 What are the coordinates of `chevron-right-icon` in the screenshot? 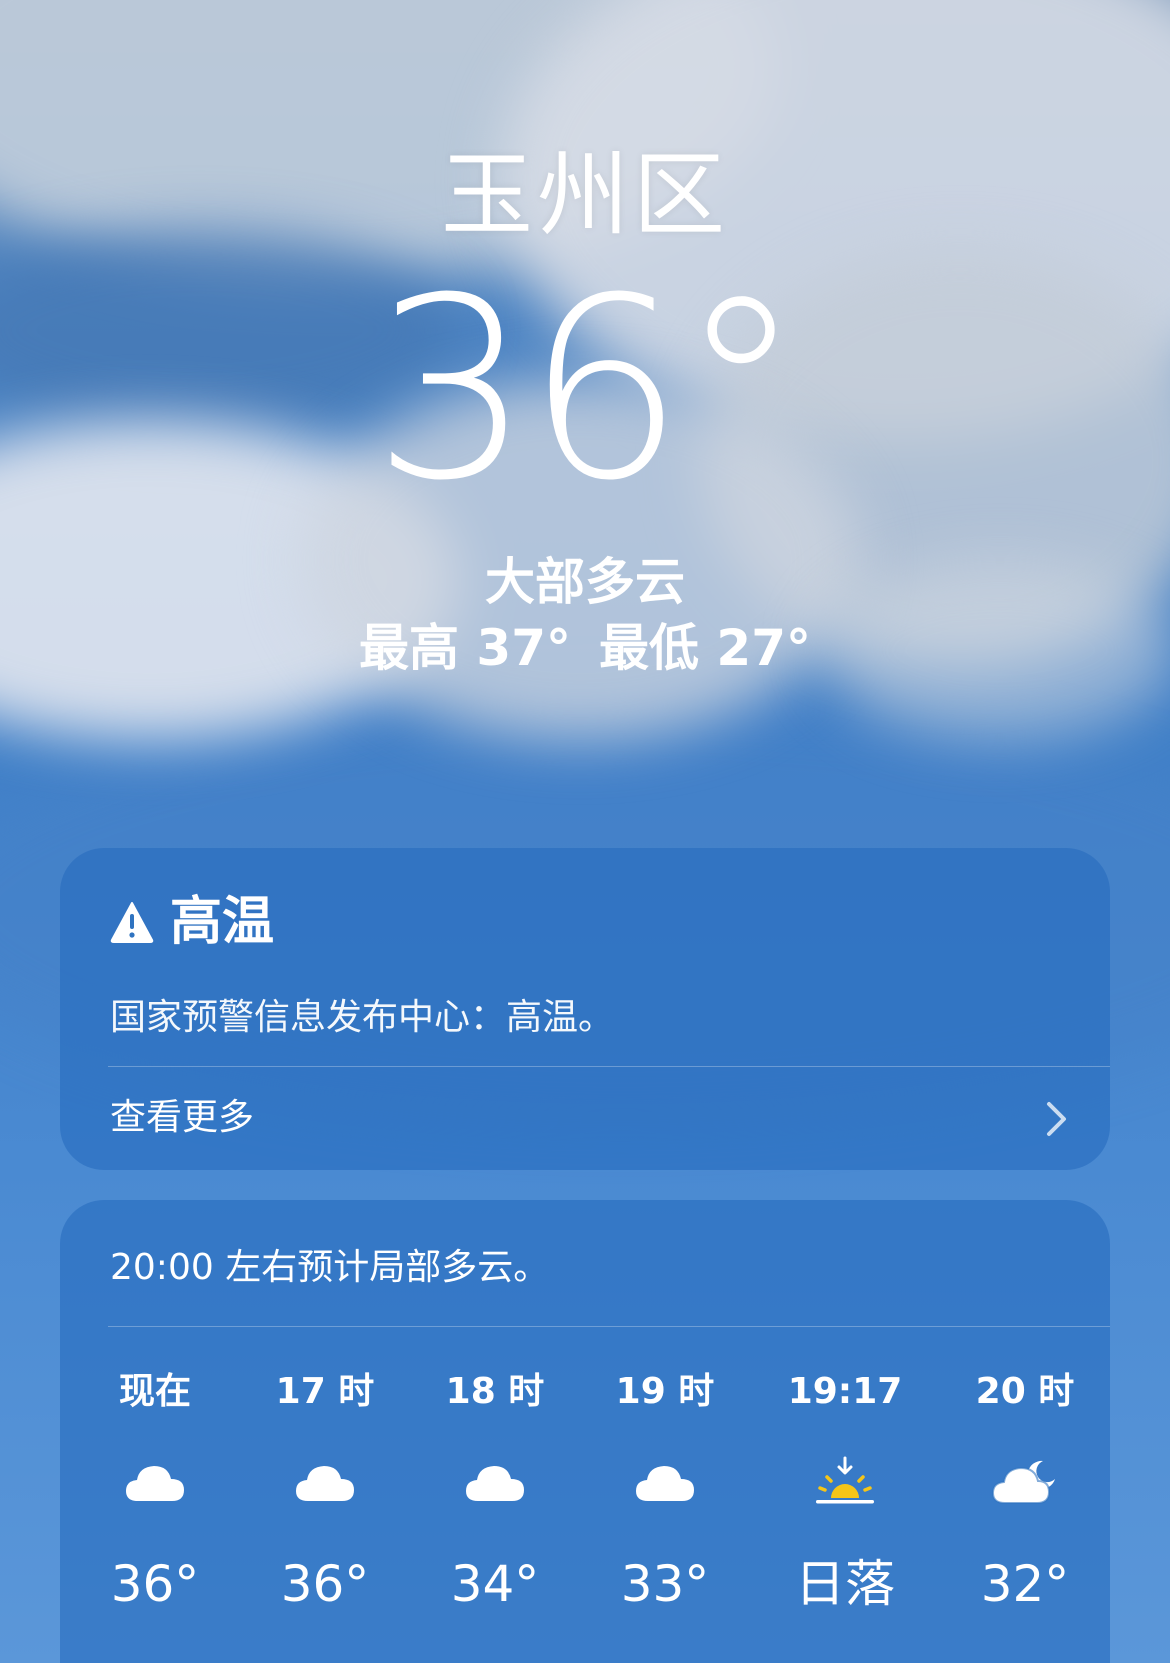 It's located at (1056, 1119).